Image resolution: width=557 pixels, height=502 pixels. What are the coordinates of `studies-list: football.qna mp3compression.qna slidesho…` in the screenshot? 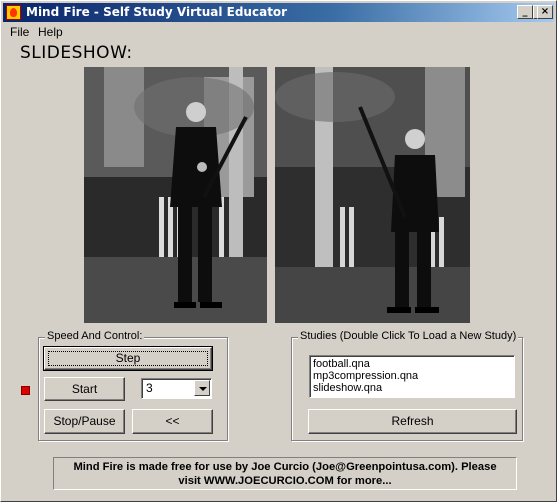 It's located at (412, 376).